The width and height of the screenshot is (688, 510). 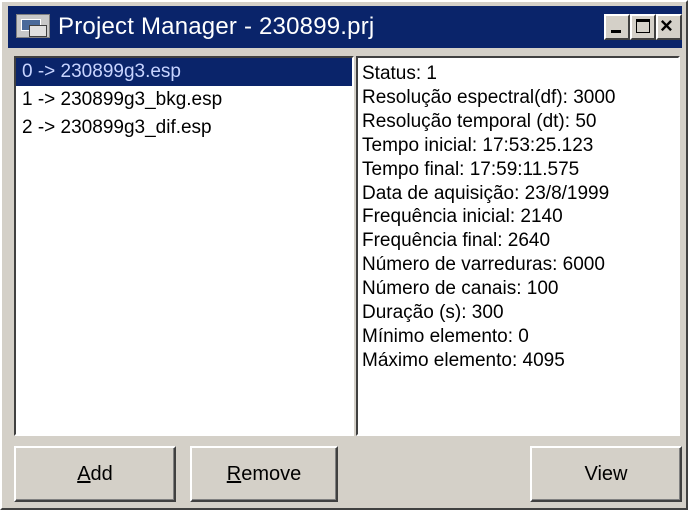 What do you see at coordinates (234, 474) in the screenshot?
I see `remove-button-accelerator: R` at bounding box center [234, 474].